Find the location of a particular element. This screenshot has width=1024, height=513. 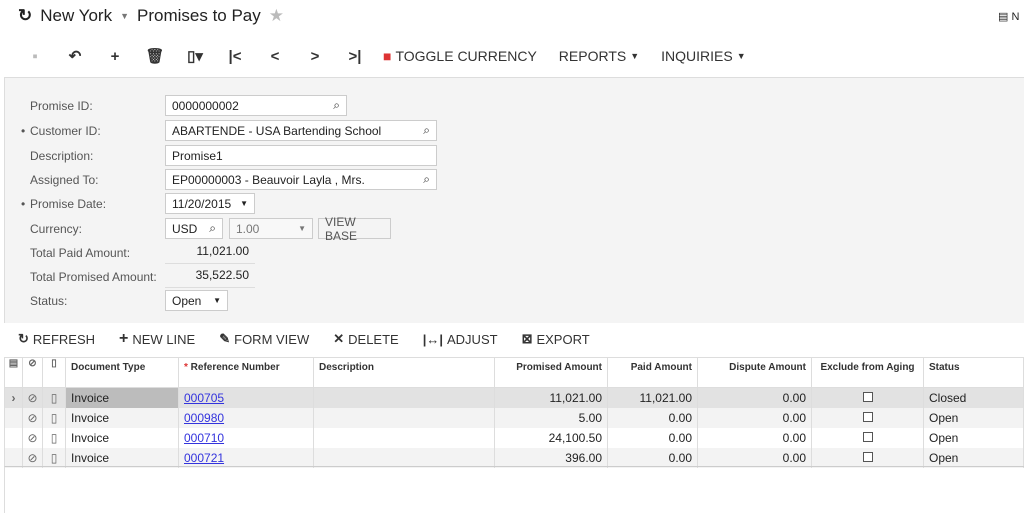

promised-amount-cell: 396.00 is located at coordinates (551, 457).